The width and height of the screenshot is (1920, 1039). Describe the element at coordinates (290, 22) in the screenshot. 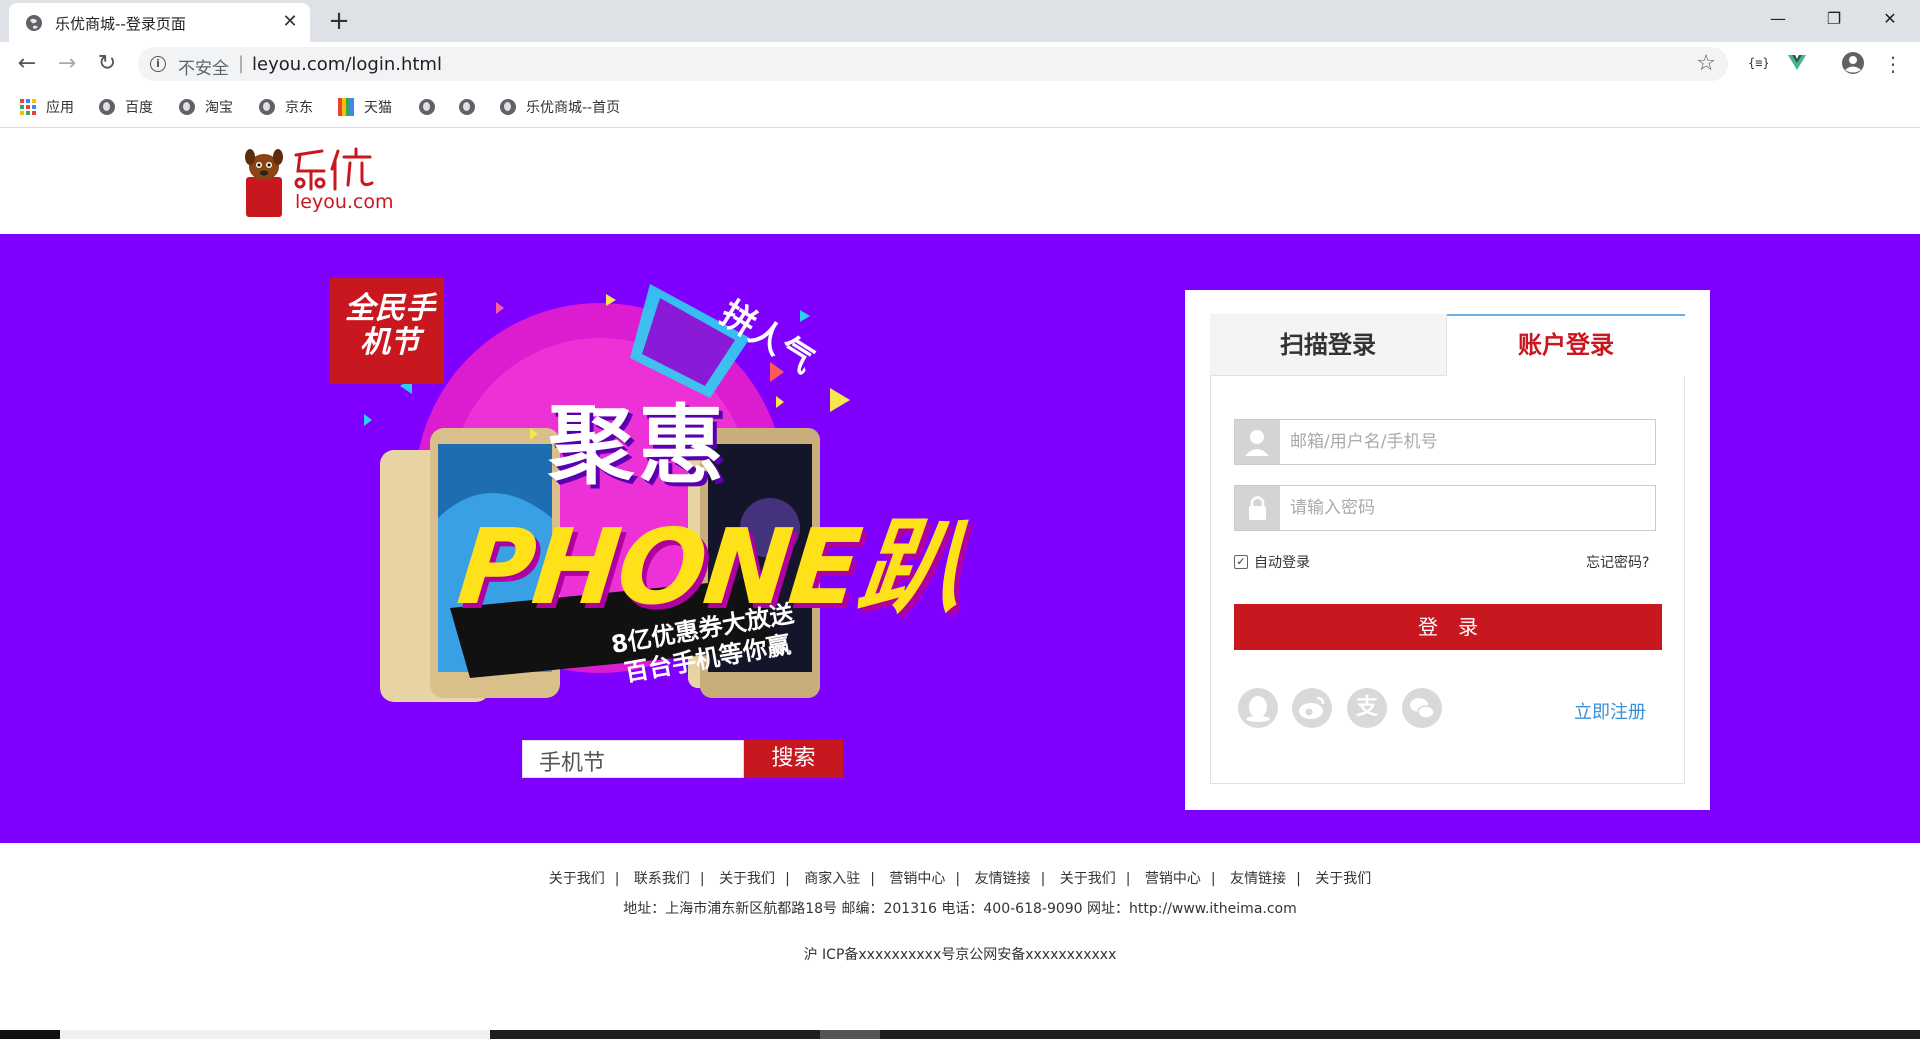

I see `tab-close-icon: ✕` at that location.